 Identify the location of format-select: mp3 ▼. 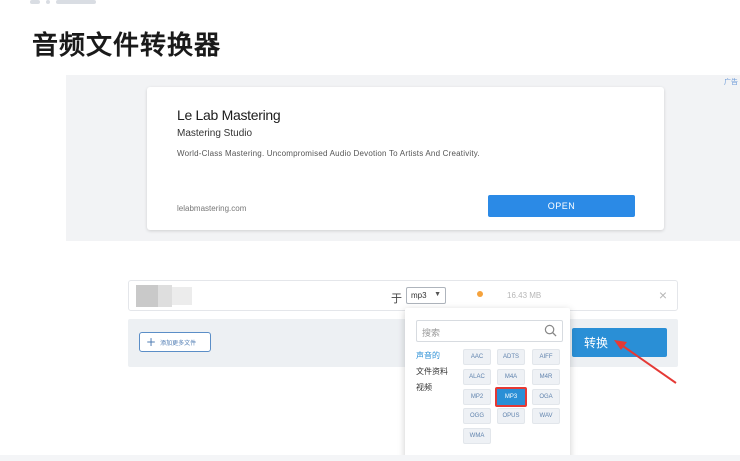
(426, 295).